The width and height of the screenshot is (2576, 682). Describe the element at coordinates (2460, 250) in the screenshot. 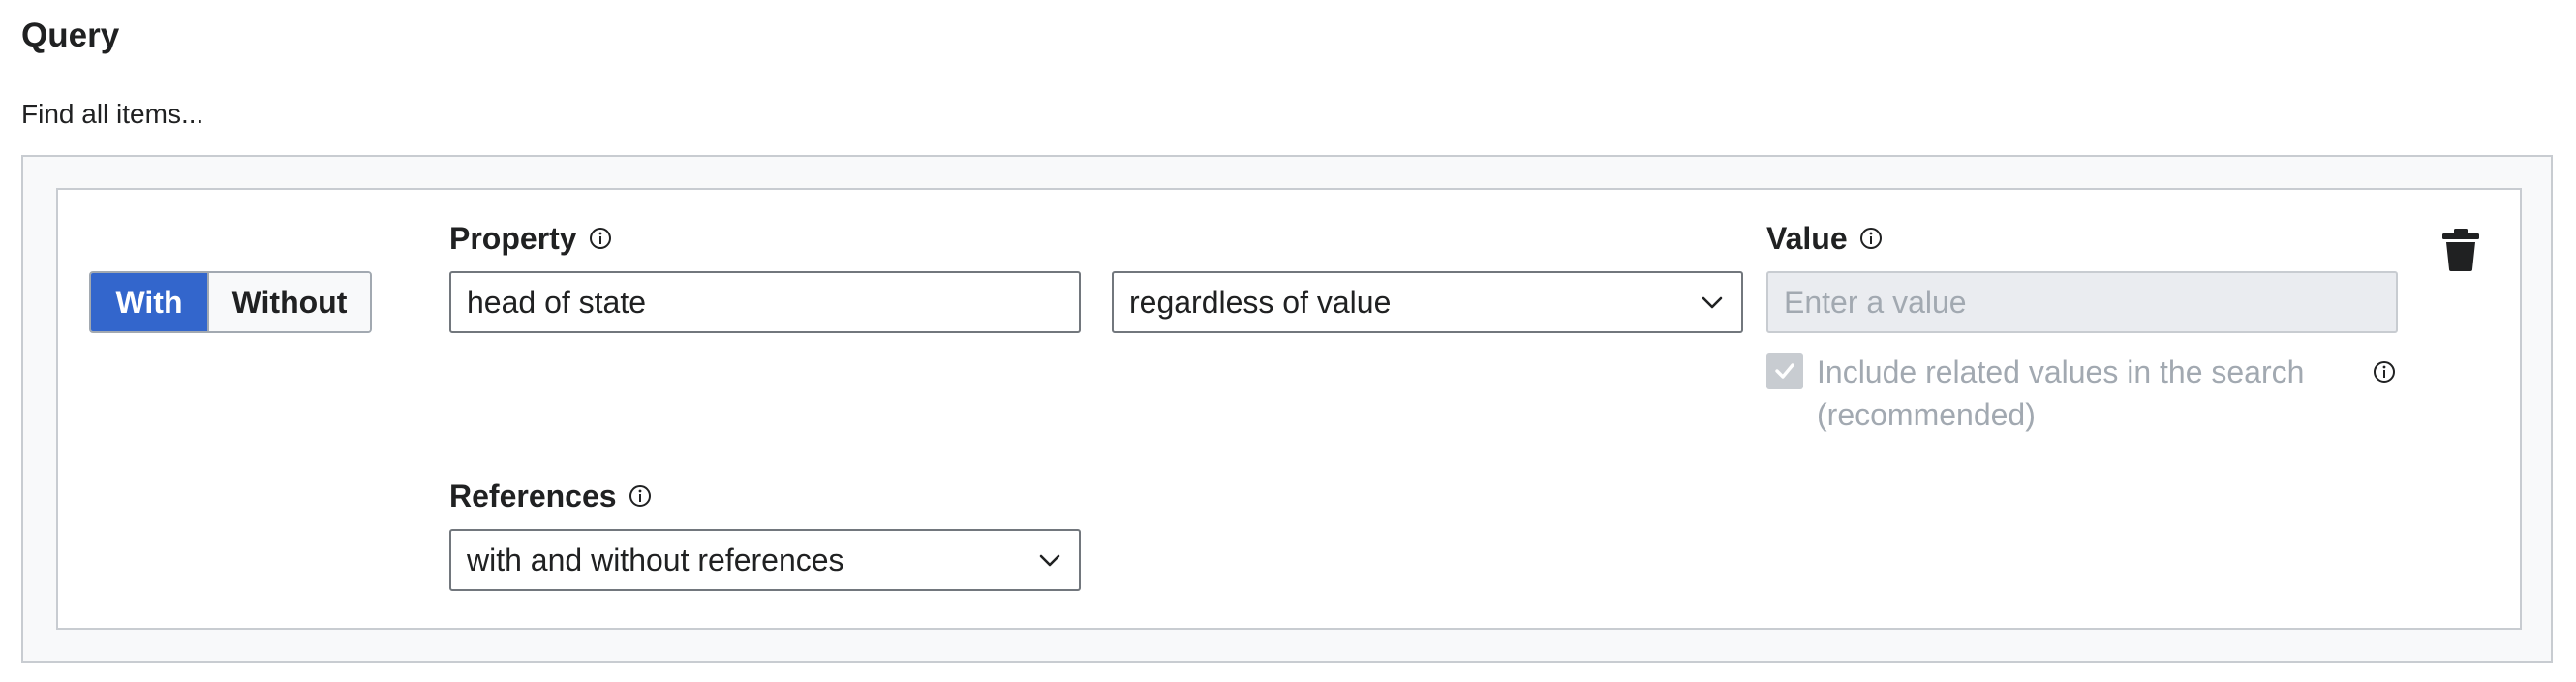

I see `trash-icon` at that location.